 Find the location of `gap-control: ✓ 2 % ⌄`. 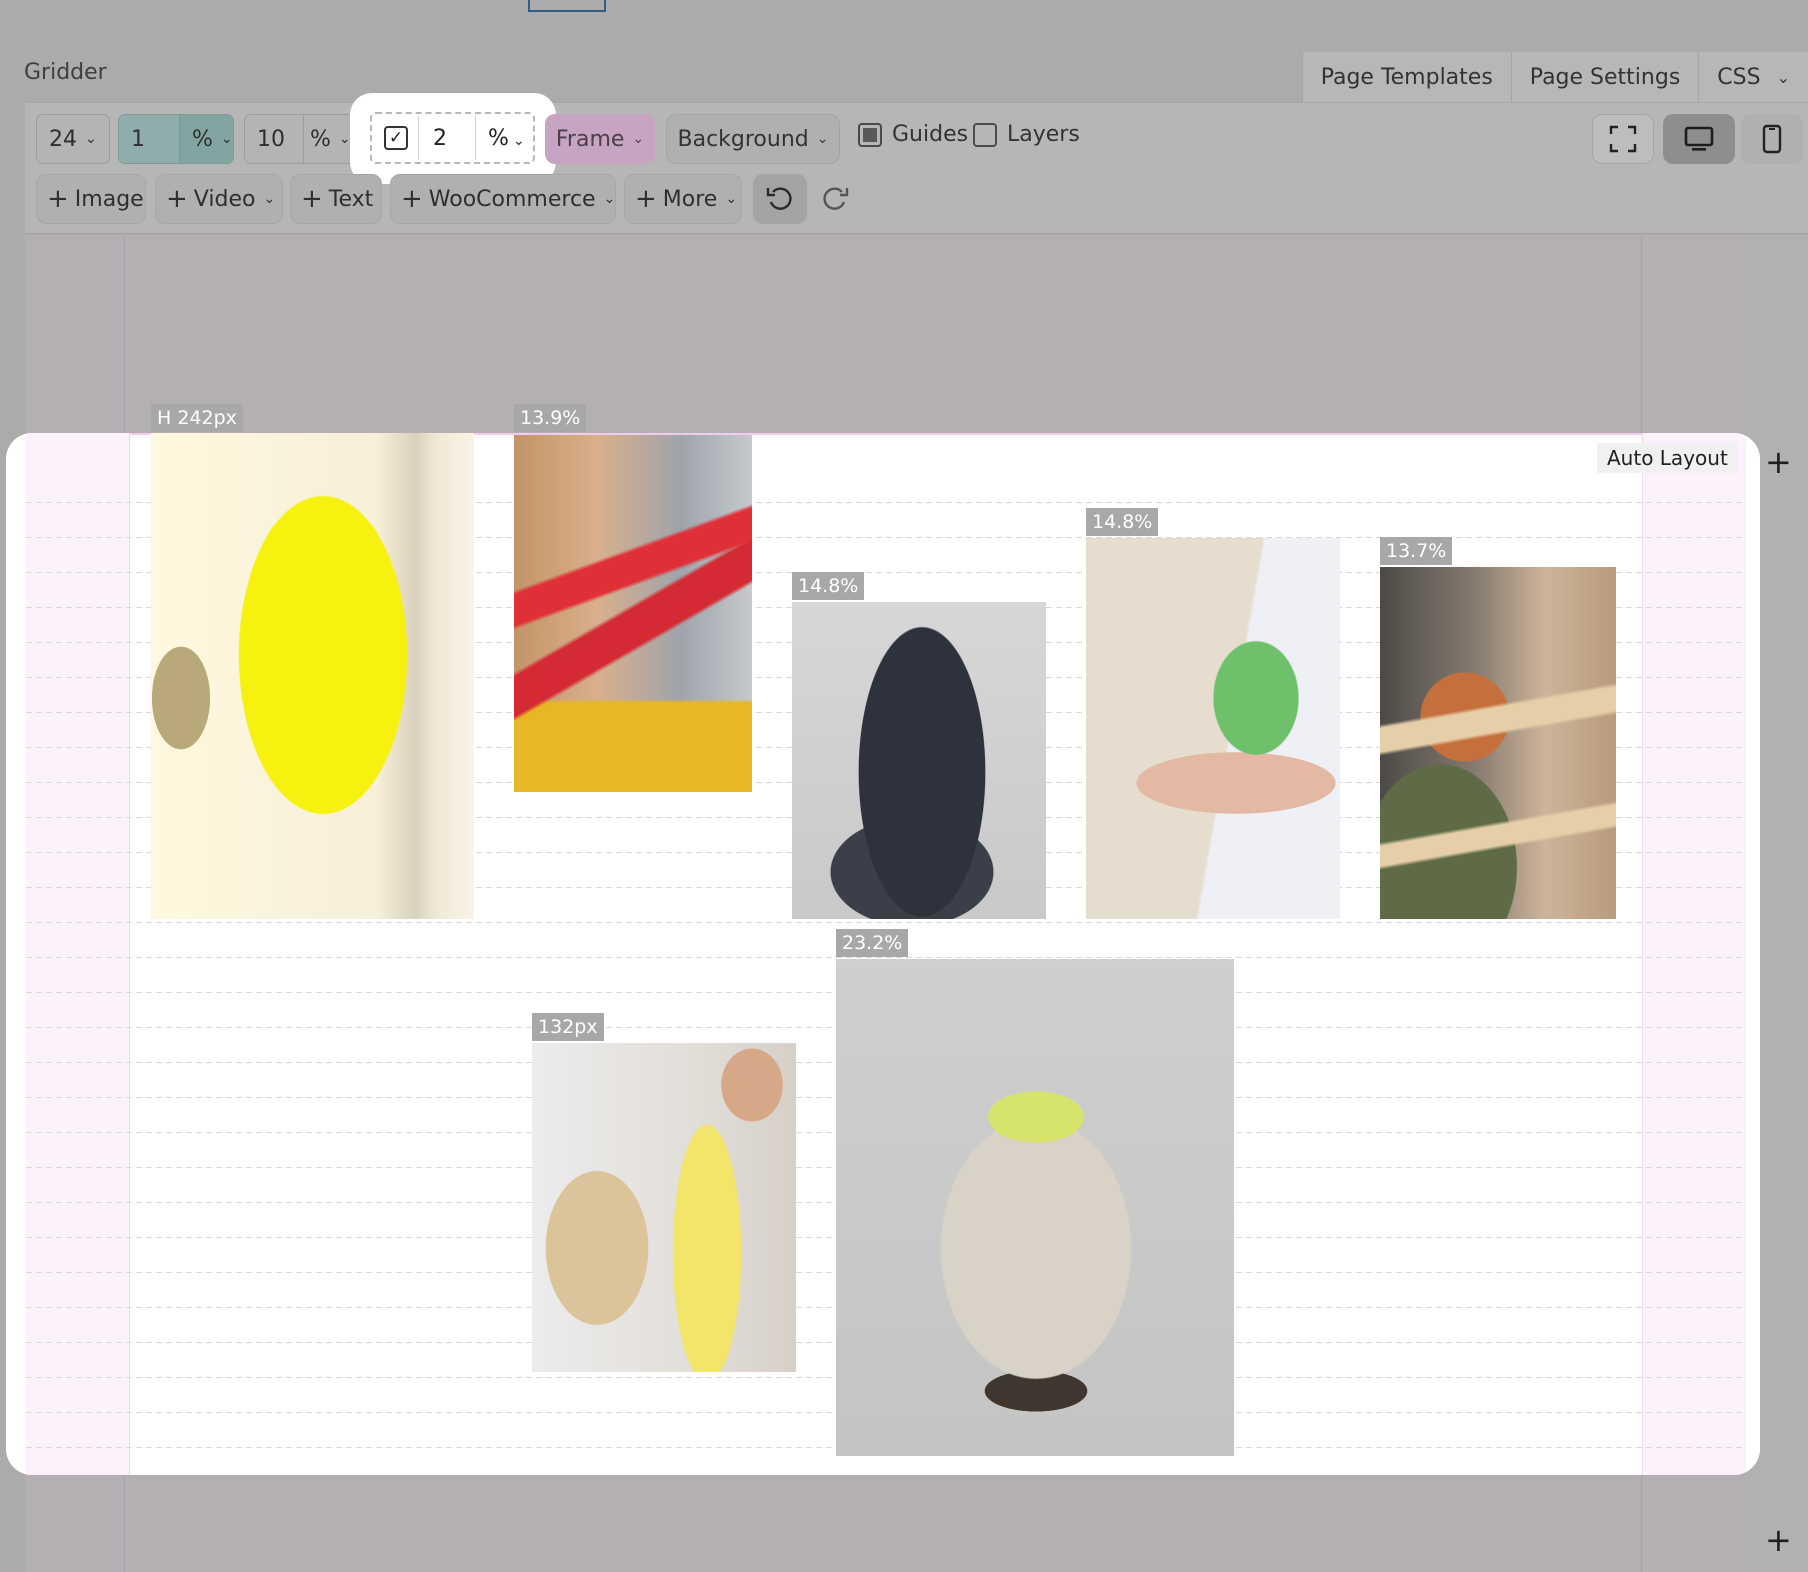

gap-control: ✓ 2 % ⌄ is located at coordinates (452, 138).